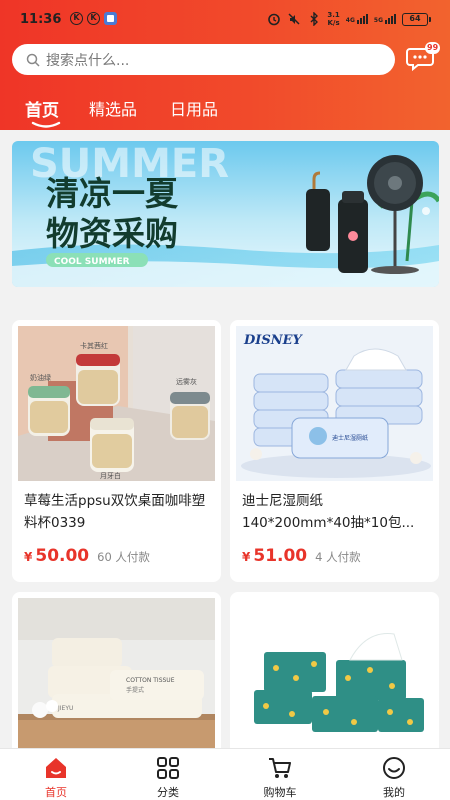 The height and width of the screenshot is (800, 450). Describe the element at coordinates (41, 19) in the screenshot. I see `status-time: 11:36` at that location.